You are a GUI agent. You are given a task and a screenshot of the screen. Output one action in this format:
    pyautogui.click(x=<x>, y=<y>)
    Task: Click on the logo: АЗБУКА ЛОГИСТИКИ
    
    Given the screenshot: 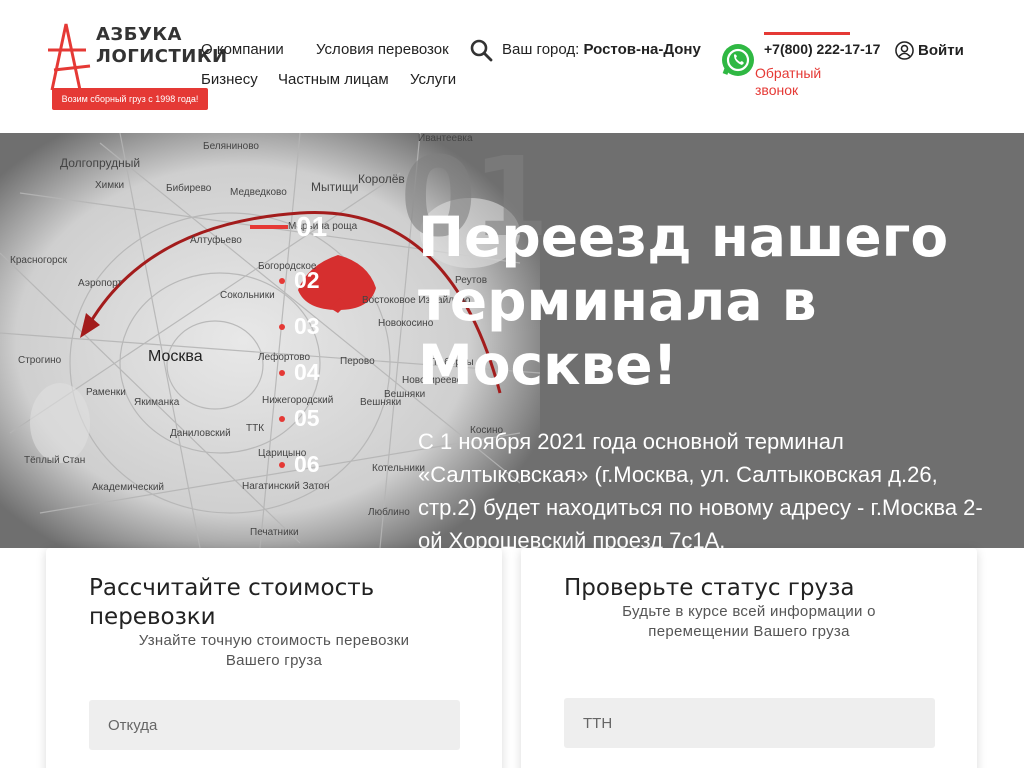 What is the action you would take?
    pyautogui.click(x=137, y=58)
    